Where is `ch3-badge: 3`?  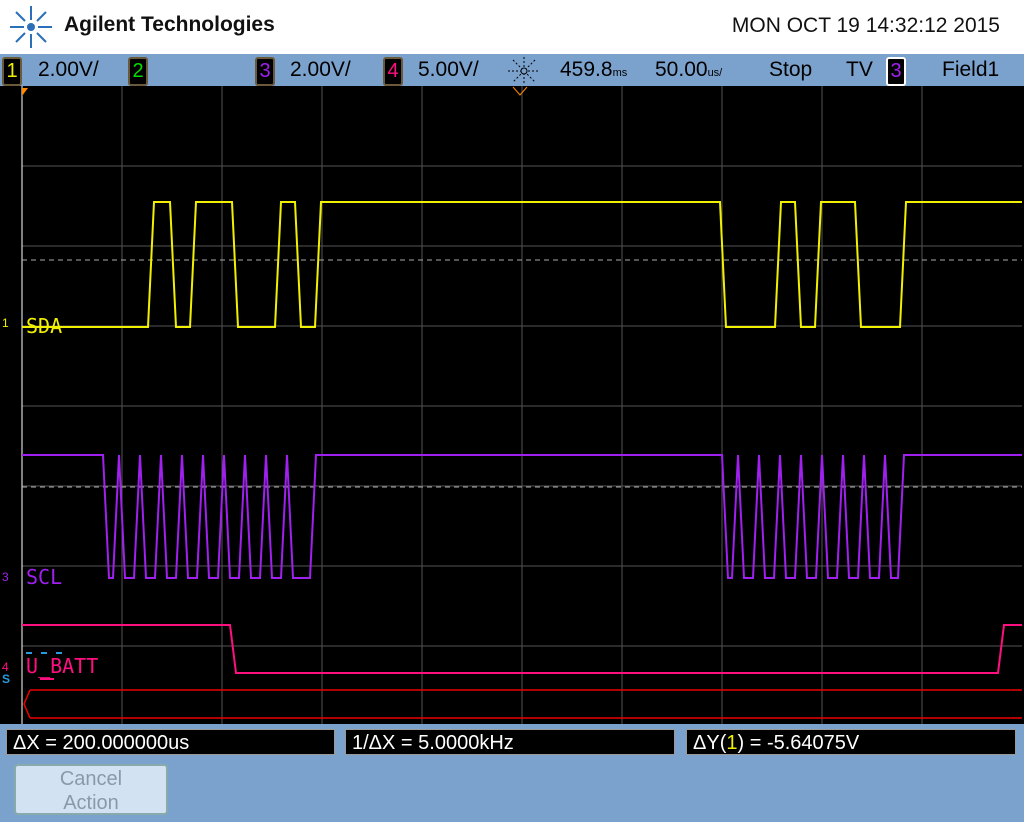 ch3-badge: 3 is located at coordinates (265, 71).